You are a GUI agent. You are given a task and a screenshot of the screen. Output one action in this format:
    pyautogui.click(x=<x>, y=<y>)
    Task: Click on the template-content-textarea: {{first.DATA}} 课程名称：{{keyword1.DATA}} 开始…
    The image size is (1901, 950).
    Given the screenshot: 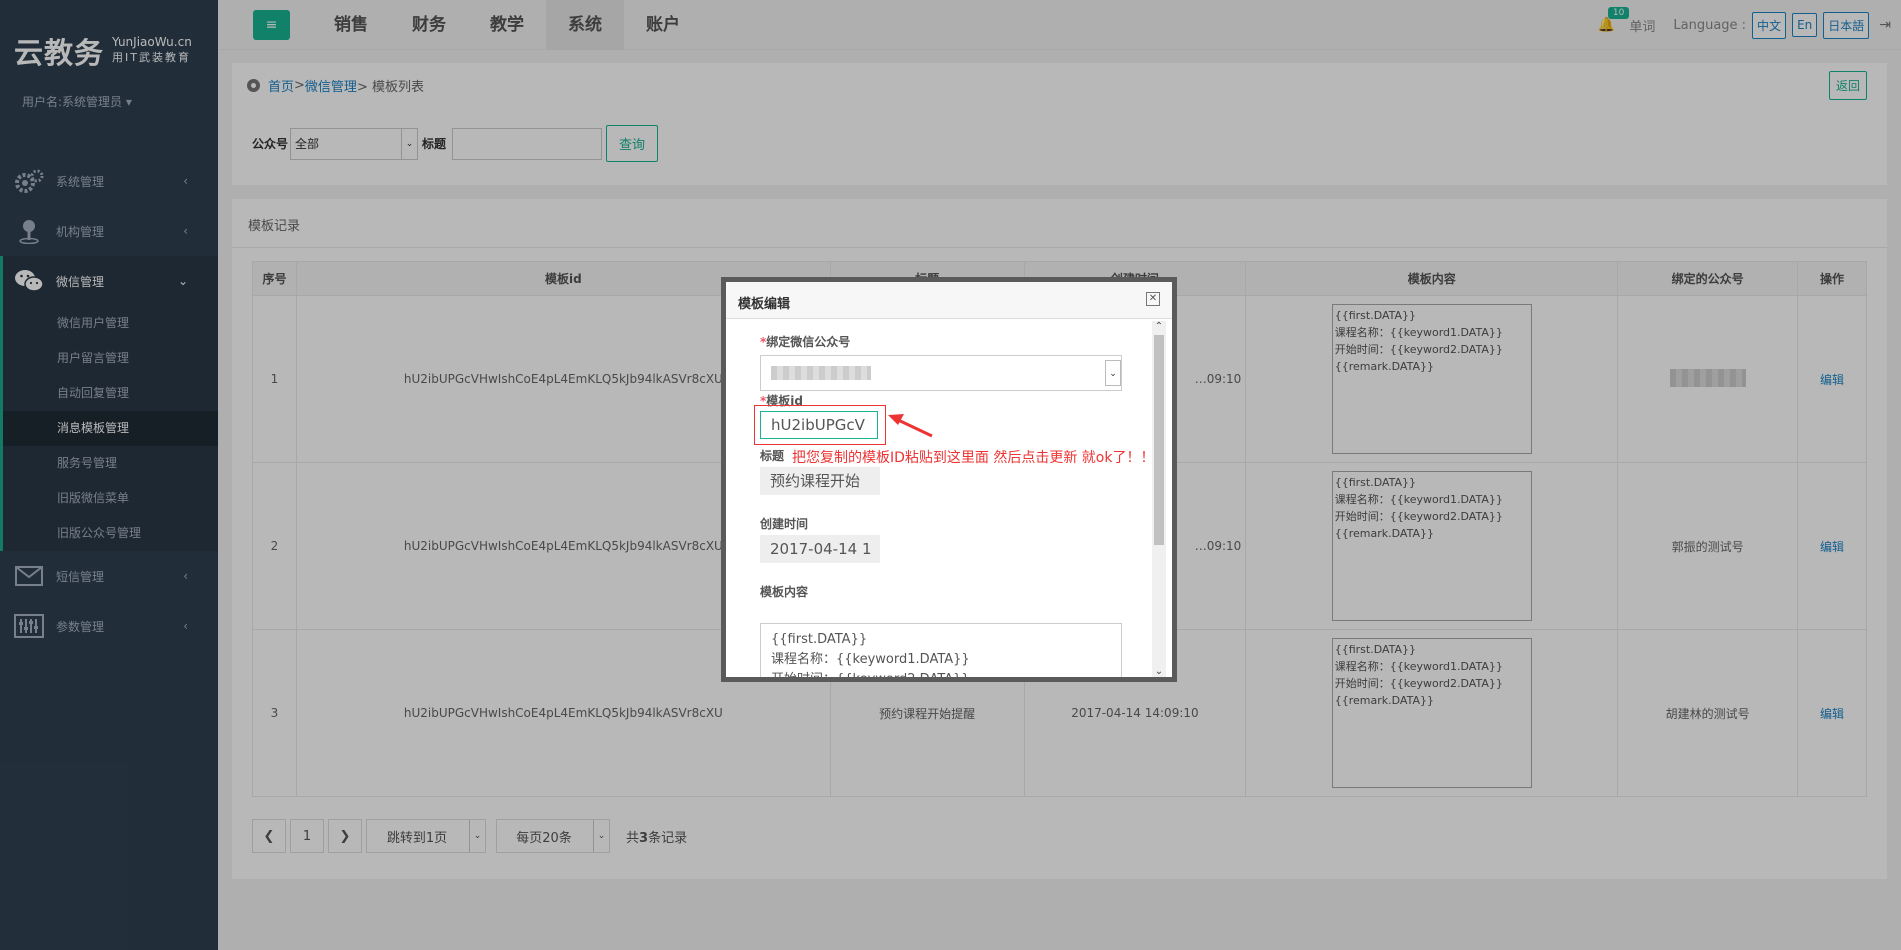 What is the action you would take?
    pyautogui.click(x=941, y=650)
    